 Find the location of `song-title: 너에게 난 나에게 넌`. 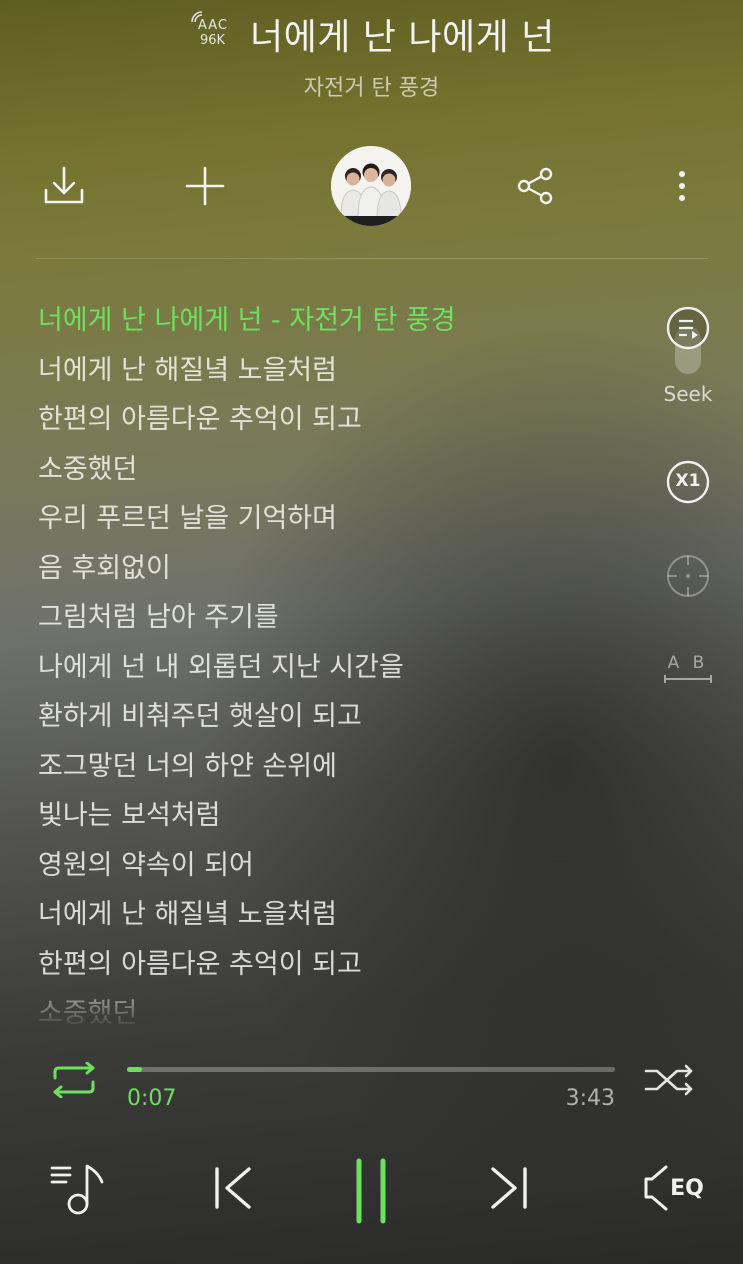

song-title: 너에게 난 나에게 넌 is located at coordinates (402, 34).